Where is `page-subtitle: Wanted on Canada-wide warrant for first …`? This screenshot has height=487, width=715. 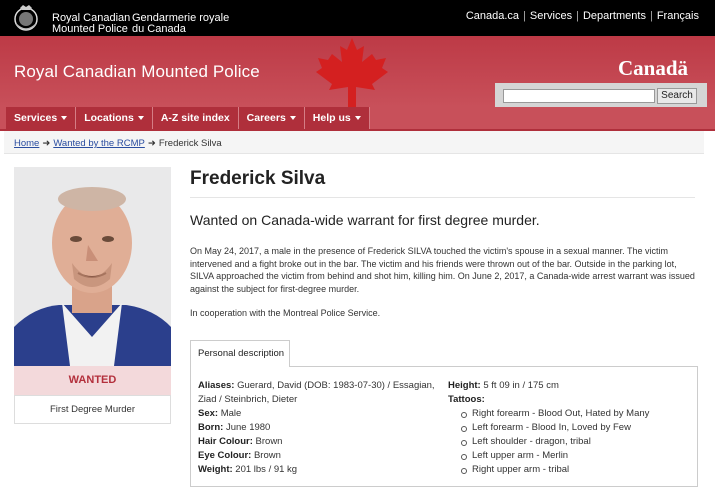
page-subtitle: Wanted on Canada-wide warrant for first … is located at coordinates (365, 220).